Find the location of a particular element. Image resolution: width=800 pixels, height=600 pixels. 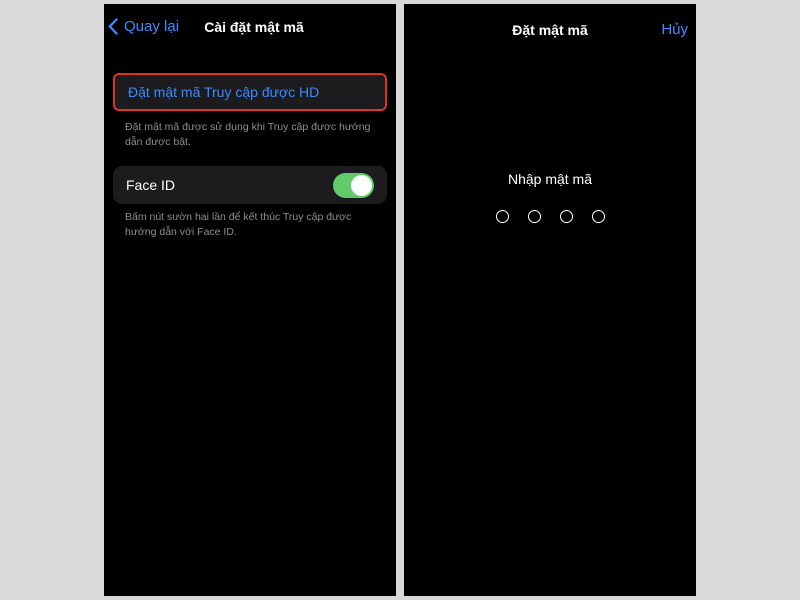

chevron-left-icon is located at coordinates (113, 26).